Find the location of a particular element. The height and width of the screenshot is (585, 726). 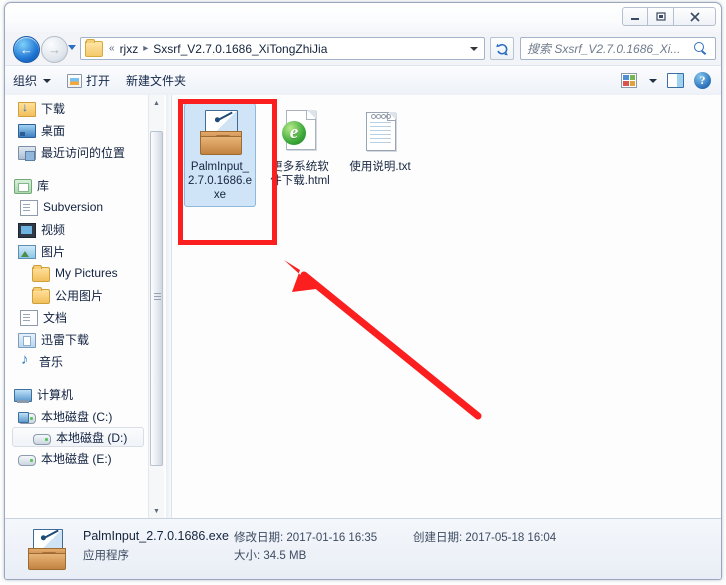

sidebar-item: 本地磁盘 (E:) is located at coordinates (79, 458).